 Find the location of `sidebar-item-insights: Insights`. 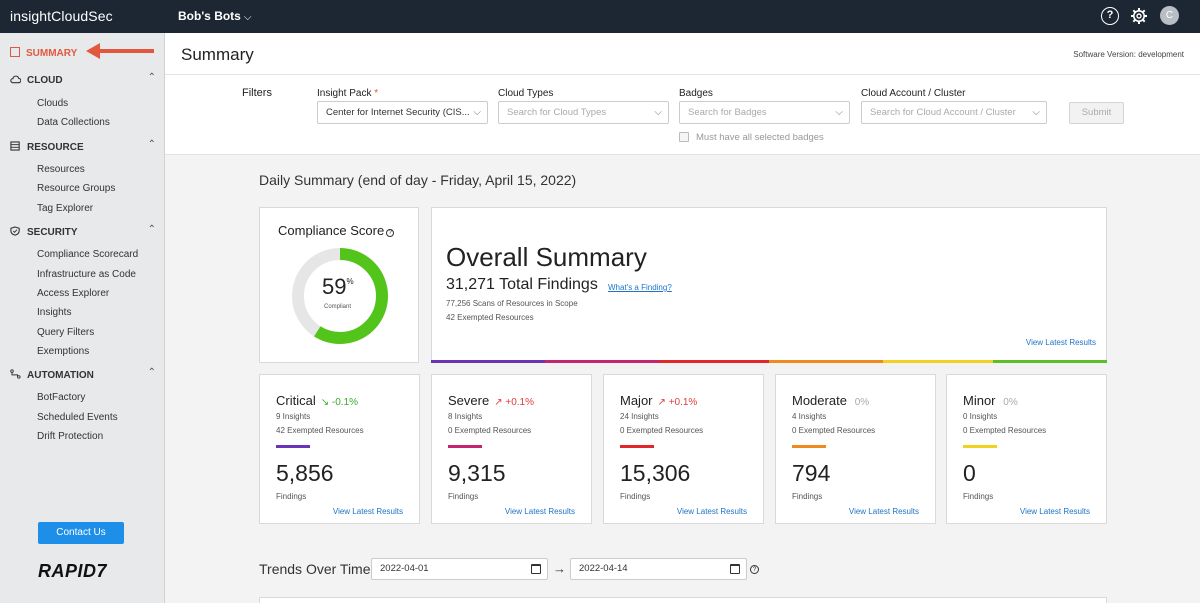

sidebar-item-insights: Insights is located at coordinates (54, 312).